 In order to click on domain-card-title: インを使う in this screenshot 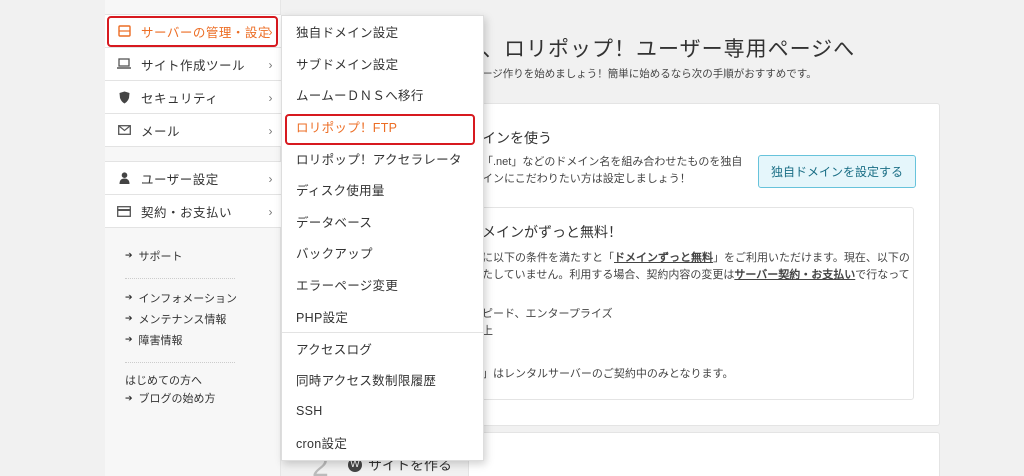, I will do `click(517, 138)`.